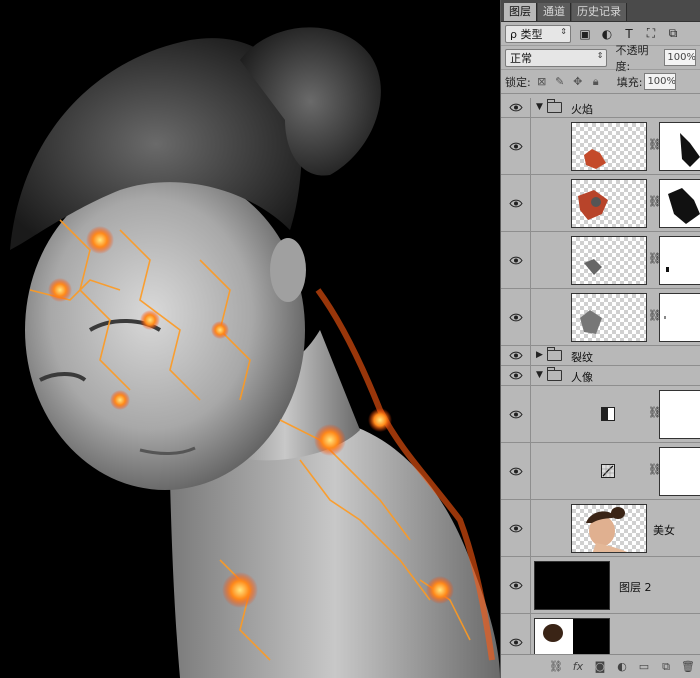 The width and height of the screenshot is (700, 678). Describe the element at coordinates (632, 58) in the screenshot. I see `opacity-label: 不透明度:` at that location.